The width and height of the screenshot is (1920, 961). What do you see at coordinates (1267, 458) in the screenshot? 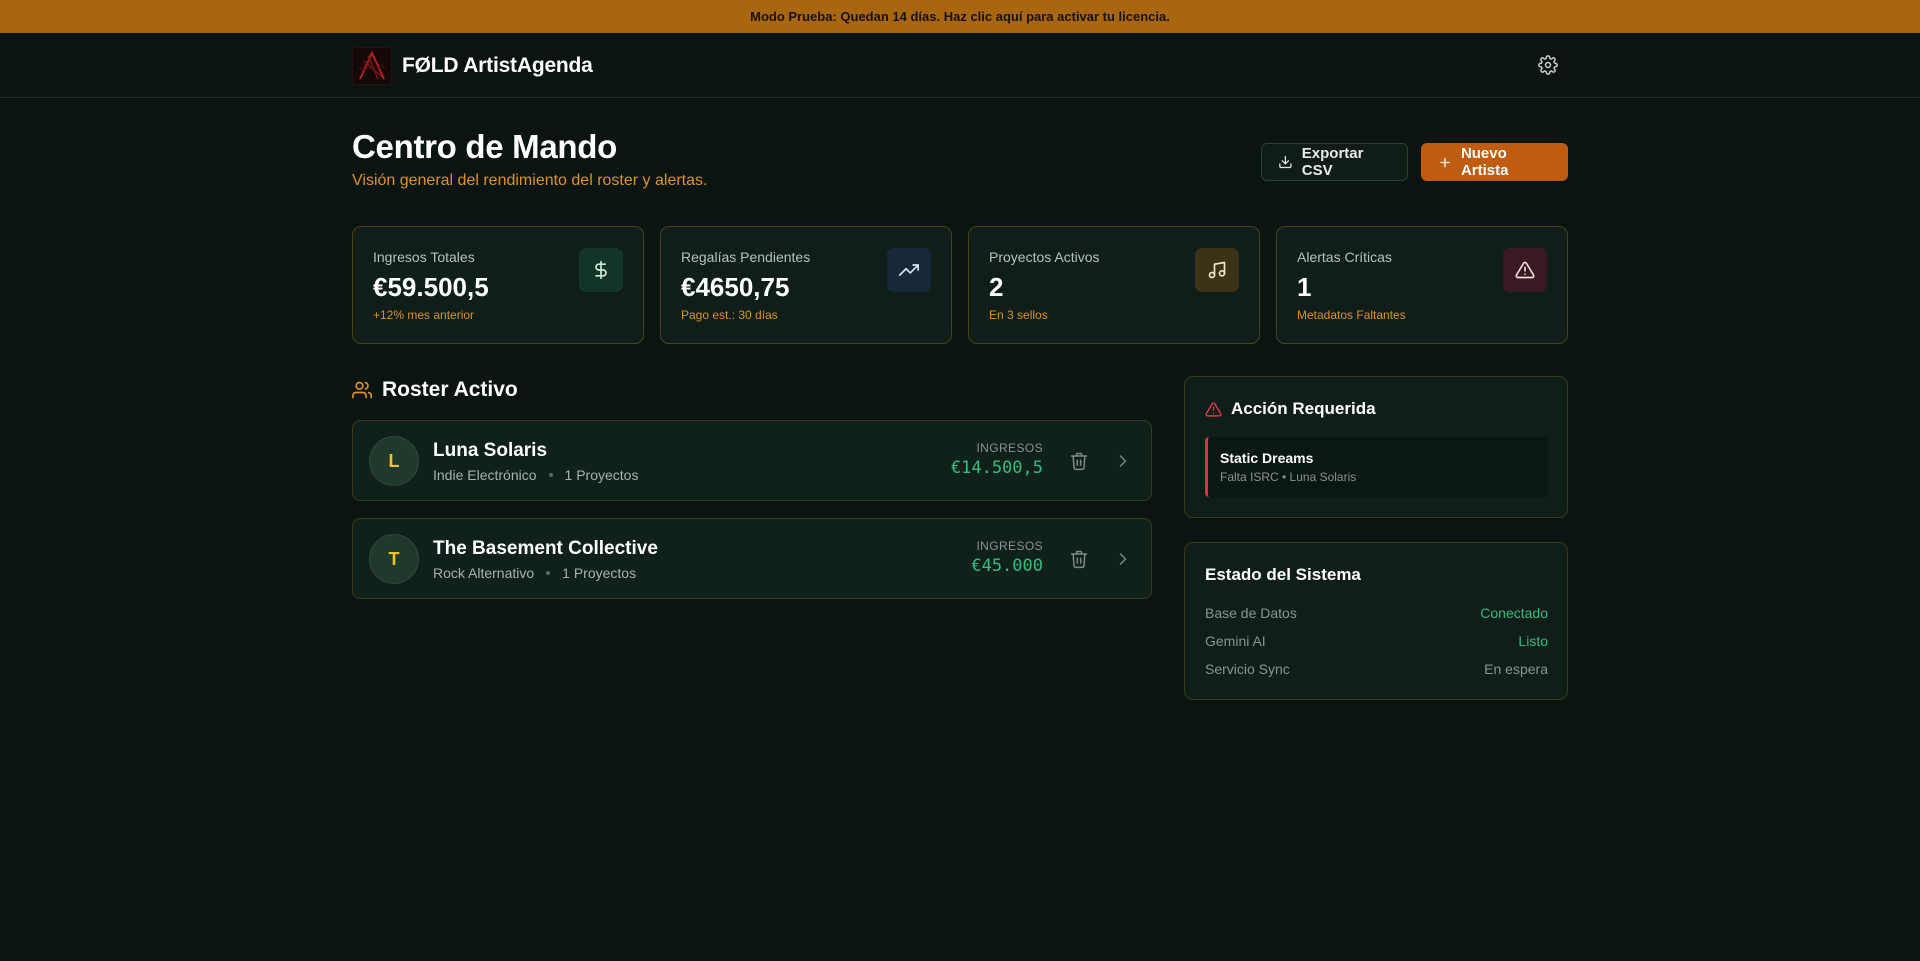
I see `alert-title: Static Dreams` at bounding box center [1267, 458].